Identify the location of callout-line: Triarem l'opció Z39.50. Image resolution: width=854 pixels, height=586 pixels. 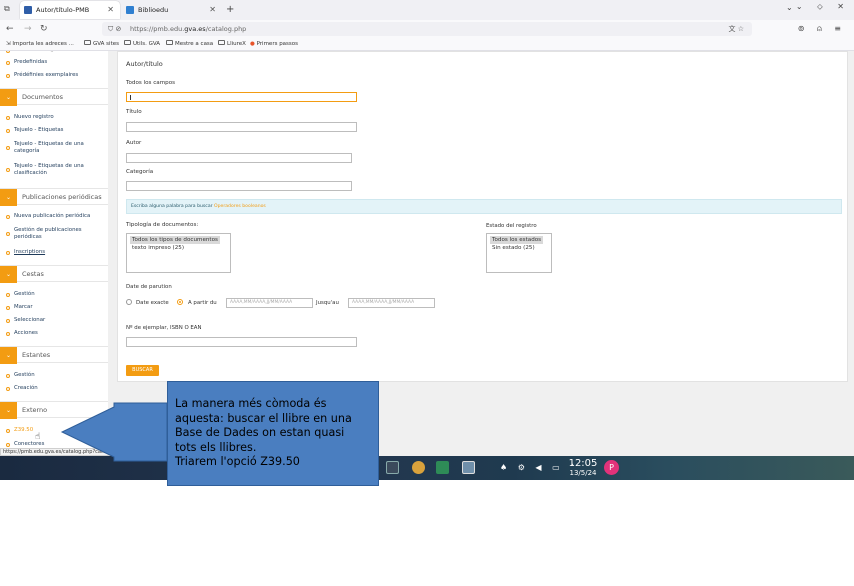
(237, 461).